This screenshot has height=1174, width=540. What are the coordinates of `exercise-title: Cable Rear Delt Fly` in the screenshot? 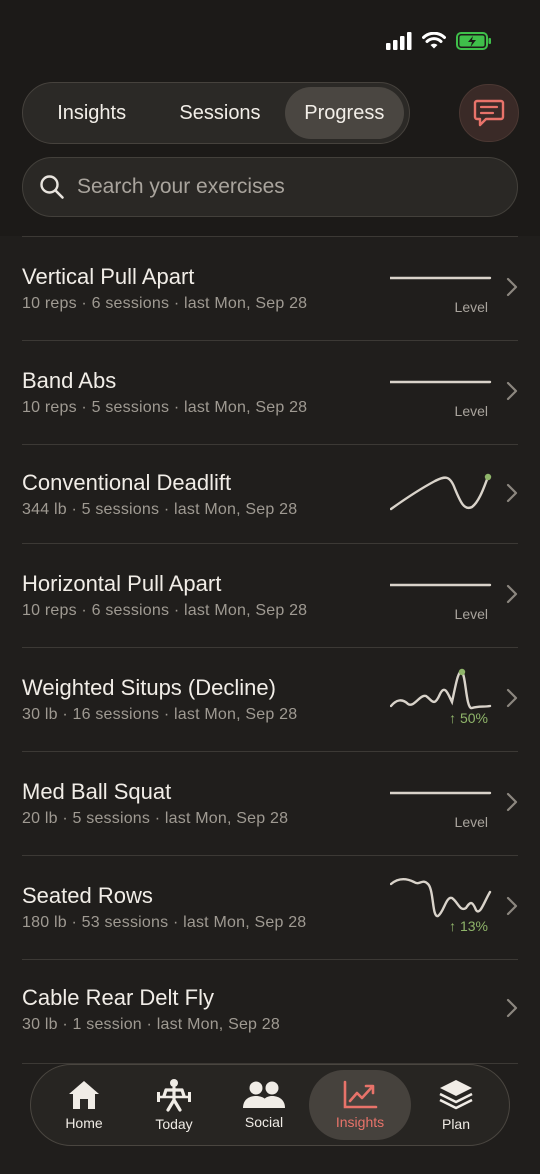 It's located at (118, 997).